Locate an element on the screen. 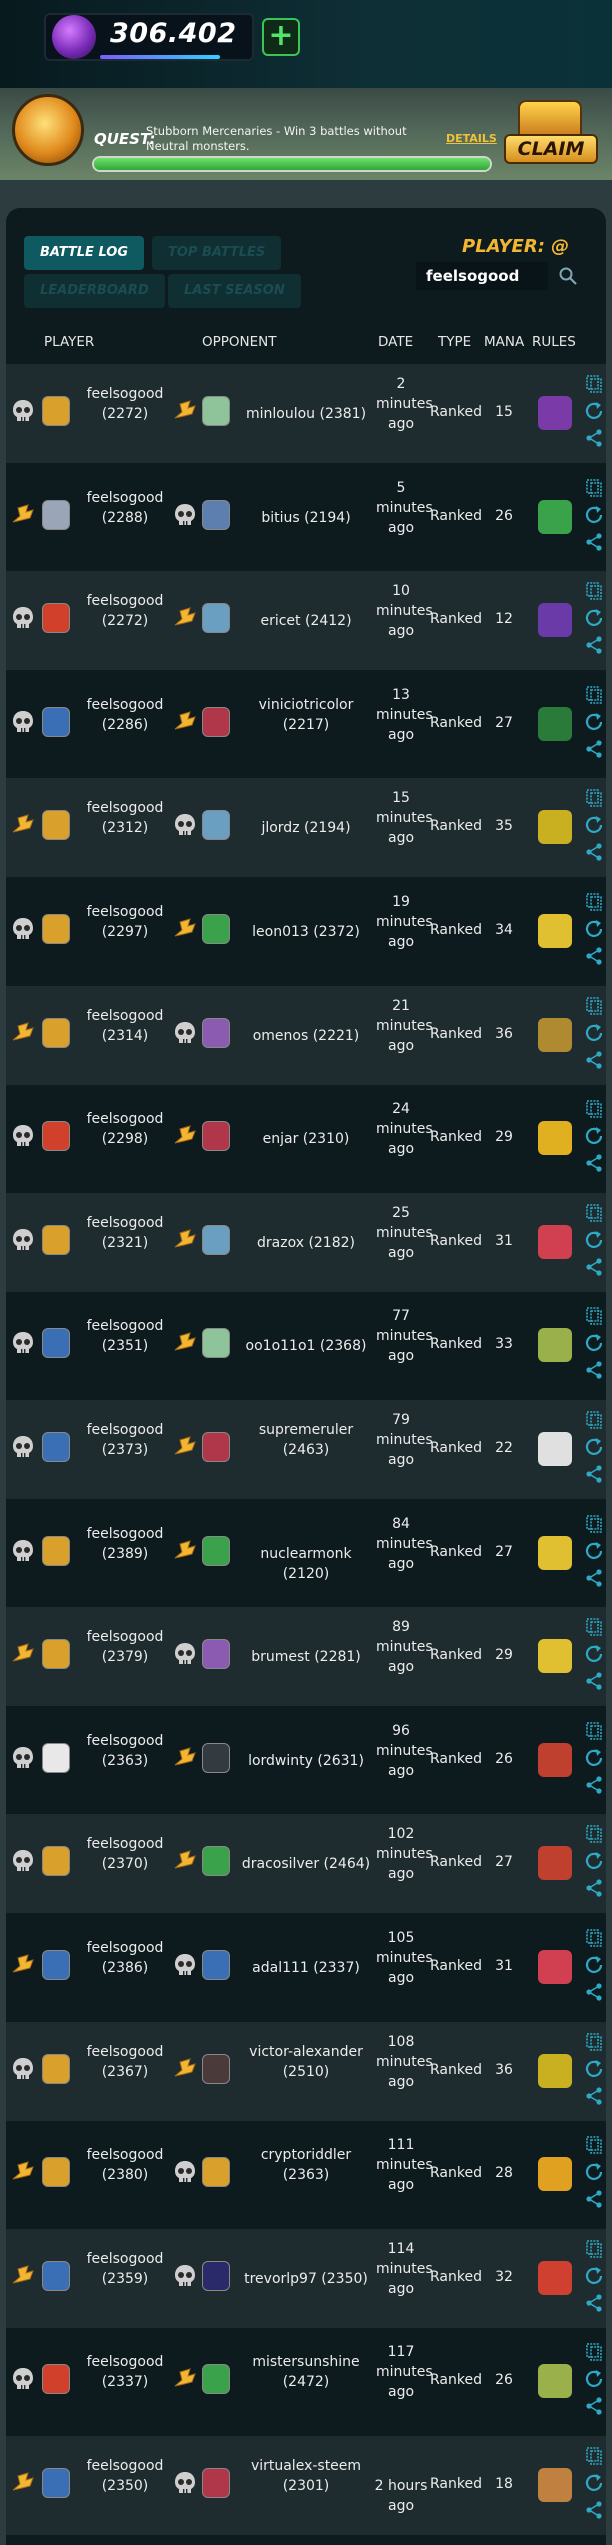 The width and height of the screenshot is (612, 2545). player-name-cell: feelsogood (2386) is located at coordinates (125, 1958).